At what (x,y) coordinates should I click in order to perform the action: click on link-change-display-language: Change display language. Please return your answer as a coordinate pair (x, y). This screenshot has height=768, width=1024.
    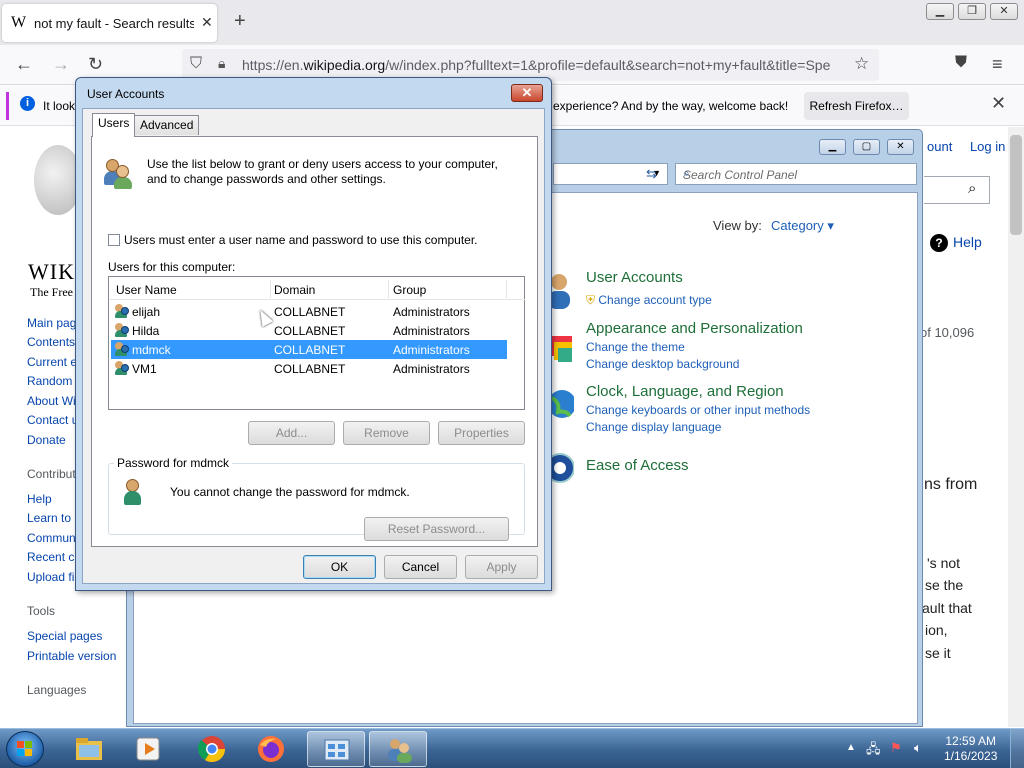
    Looking at the image, I should click on (653, 427).